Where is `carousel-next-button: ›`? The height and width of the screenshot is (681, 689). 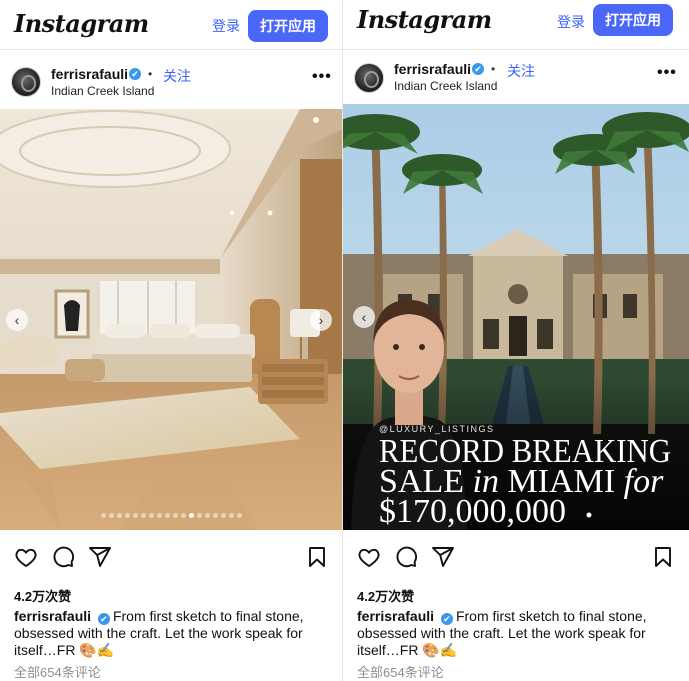
carousel-next-button: › is located at coordinates (321, 320).